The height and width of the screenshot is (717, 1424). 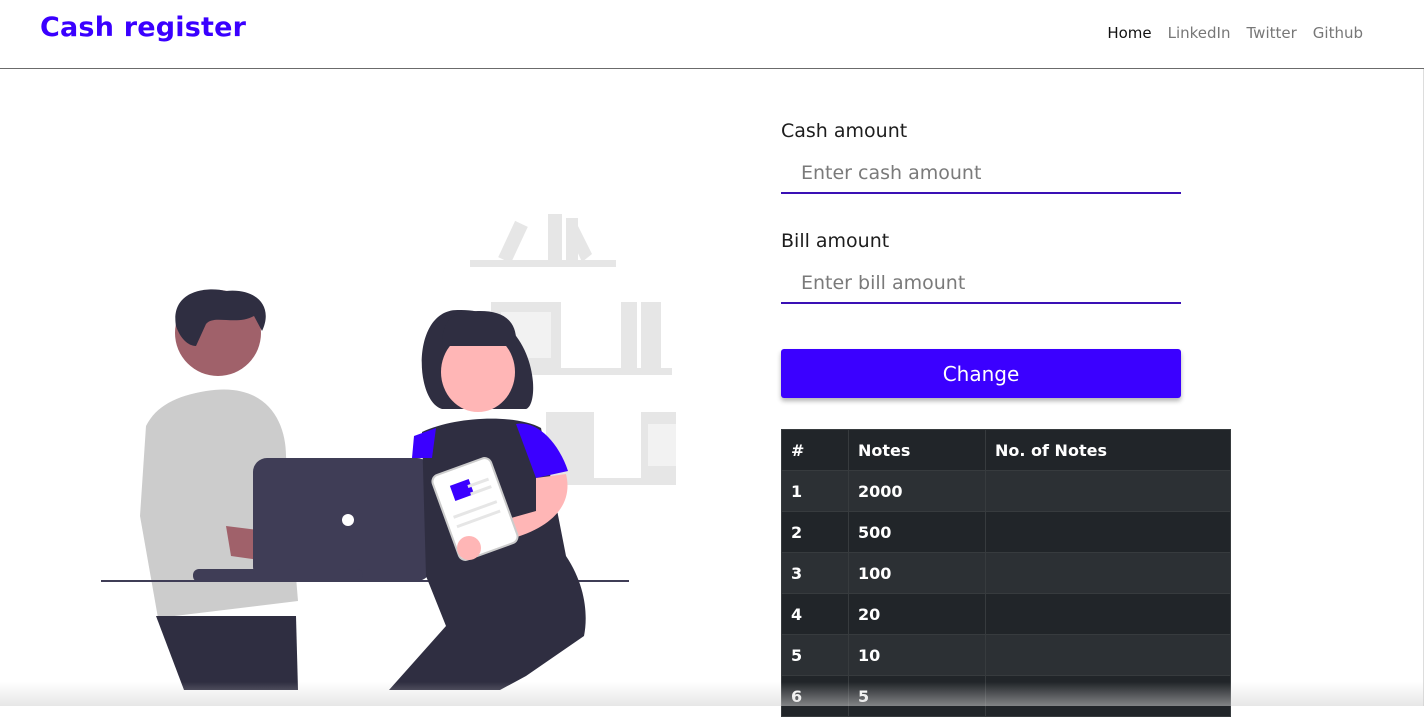 I want to click on table-header-row: # Notes No. of Notes, so click(x=1006, y=450).